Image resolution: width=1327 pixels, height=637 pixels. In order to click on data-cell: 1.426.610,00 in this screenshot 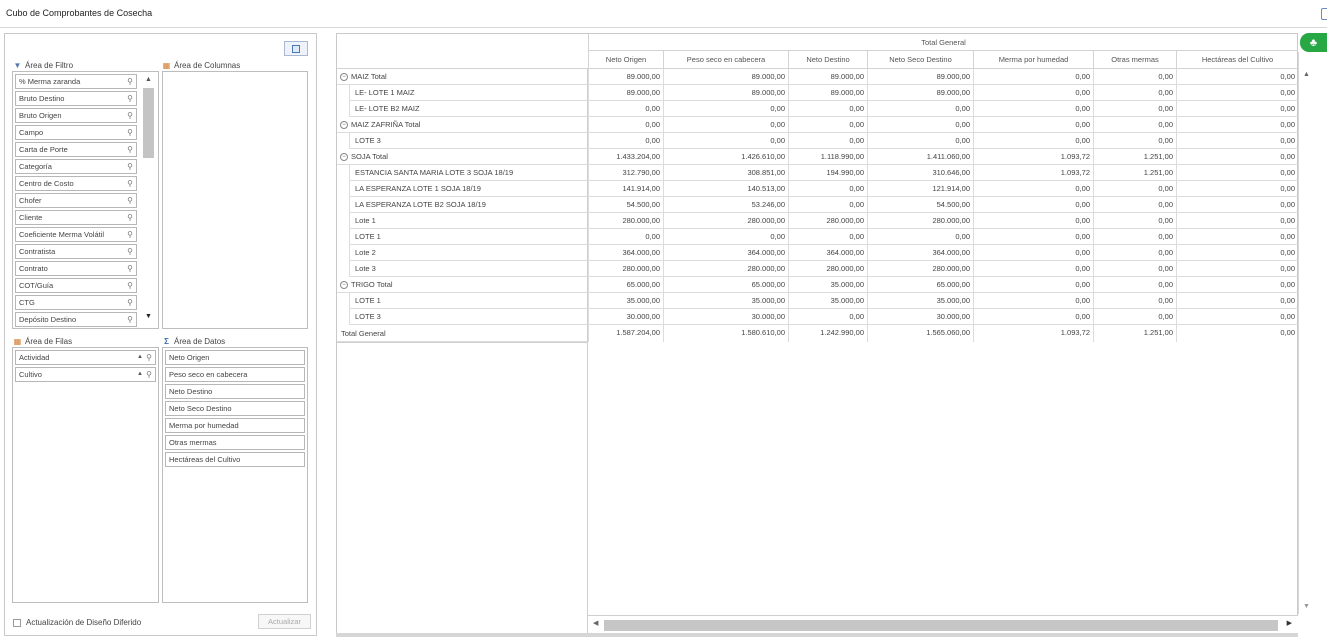, I will do `click(725, 157)`.